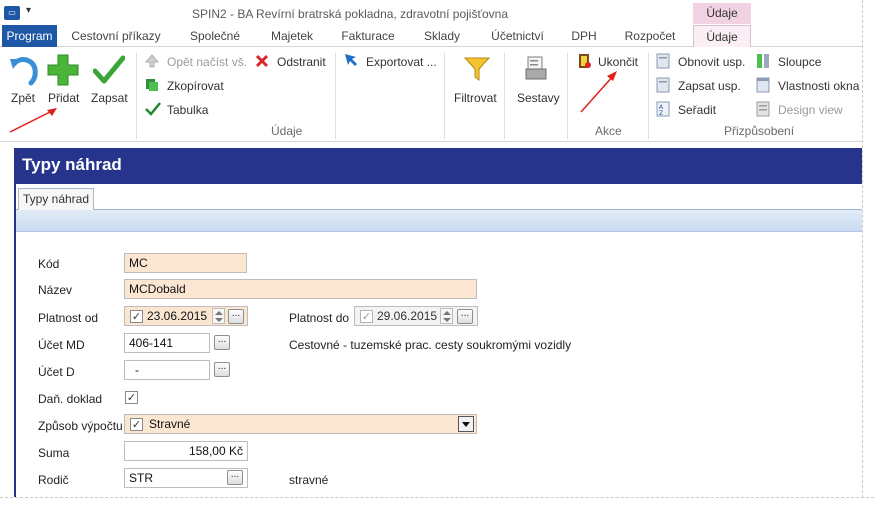 The image size is (874, 508). I want to click on tab-sklady: Sklady, so click(442, 36).